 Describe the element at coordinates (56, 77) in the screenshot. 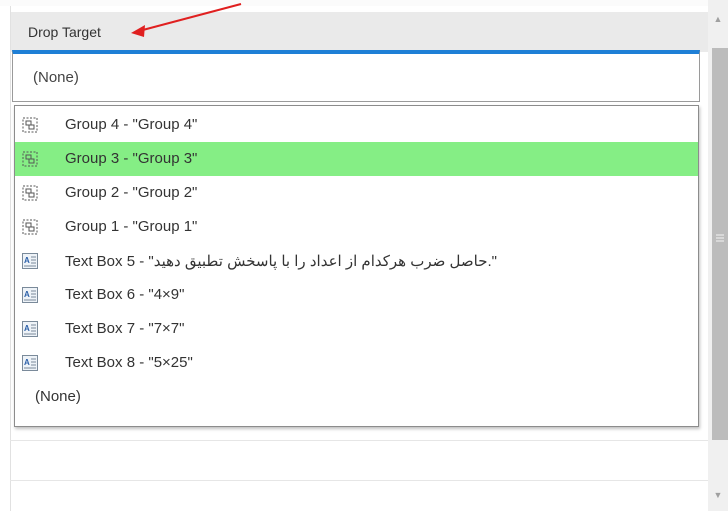

I see `select-current-value: (None)` at that location.